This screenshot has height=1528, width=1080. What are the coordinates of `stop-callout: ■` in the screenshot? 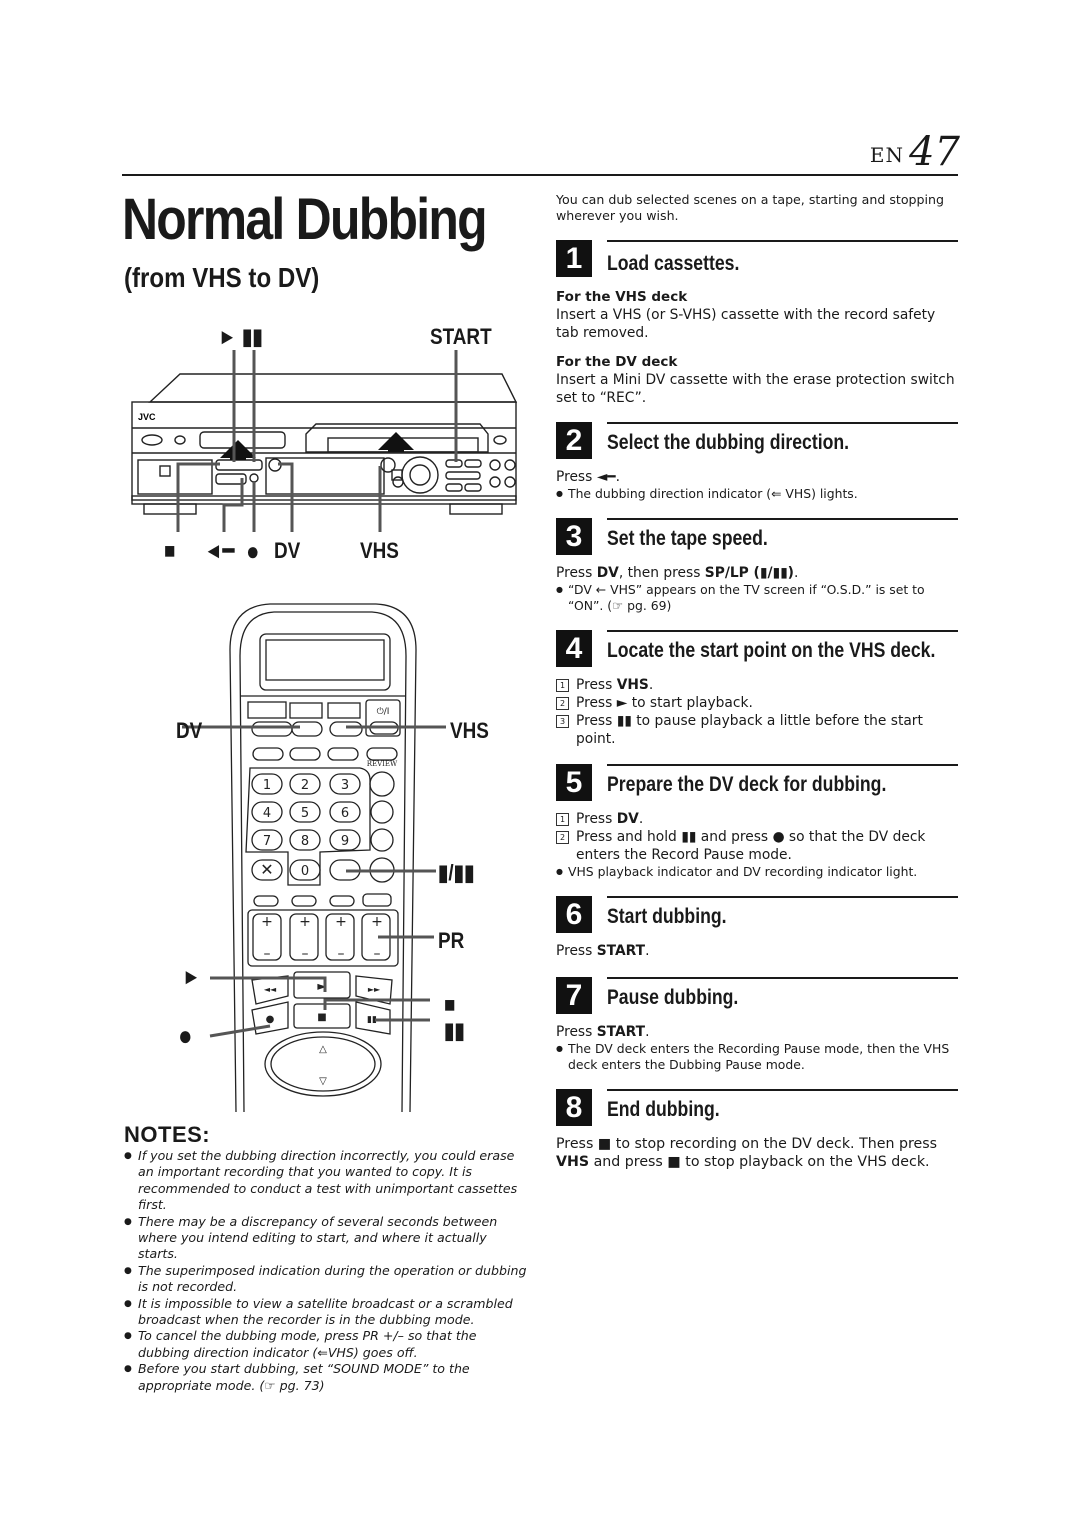 It's located at (170, 550).